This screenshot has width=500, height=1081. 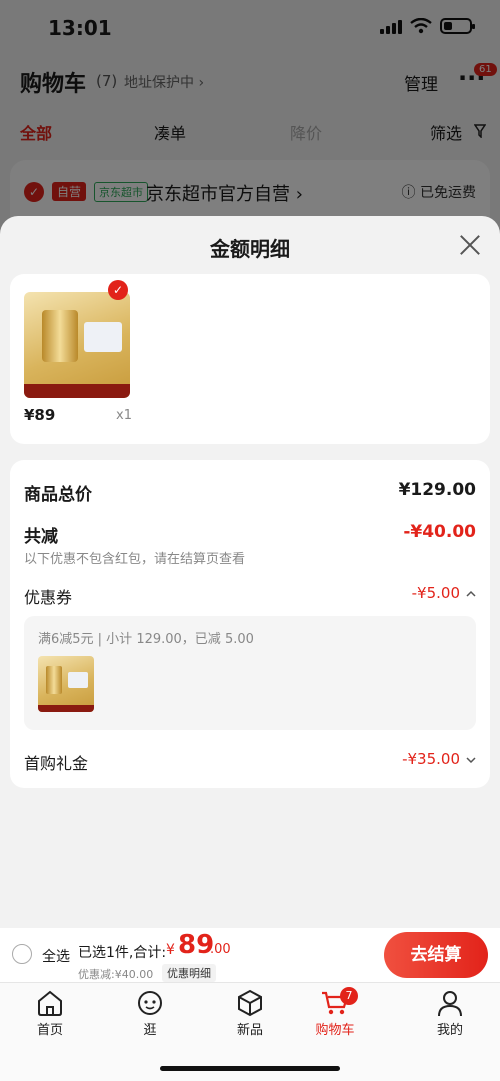 What do you see at coordinates (116, 974) in the screenshot?
I see `discount-summary: 优惠减:¥40.00` at bounding box center [116, 974].